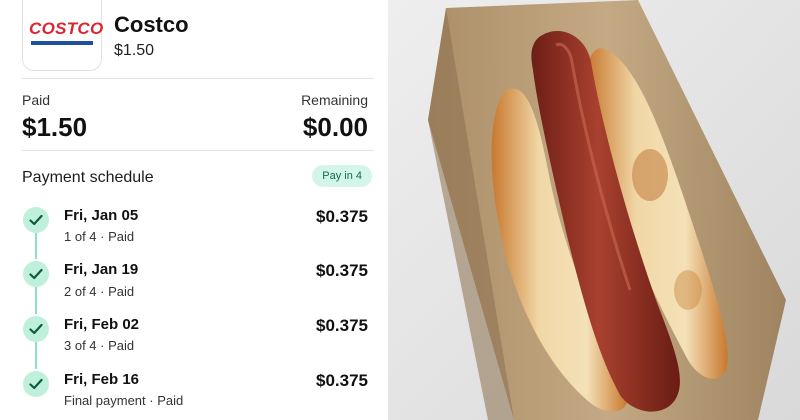 The image size is (800, 420). Describe the element at coordinates (99, 345) in the screenshot. I see `payment-status: 3 of 4 · Paid` at that location.